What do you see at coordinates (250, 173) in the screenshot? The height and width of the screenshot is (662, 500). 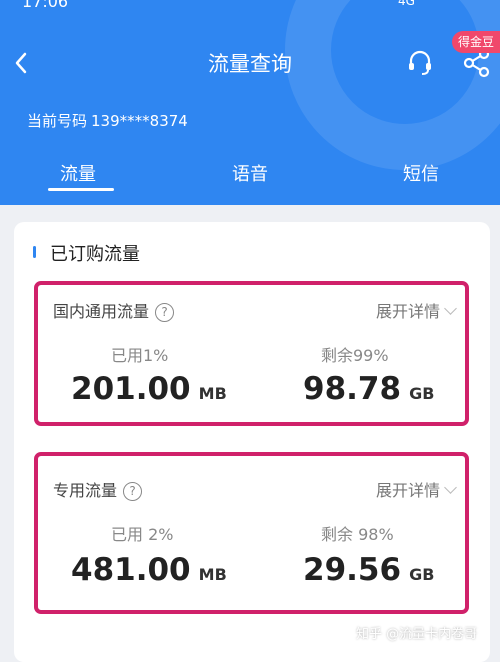 I see `tab-voice: 语音` at bounding box center [250, 173].